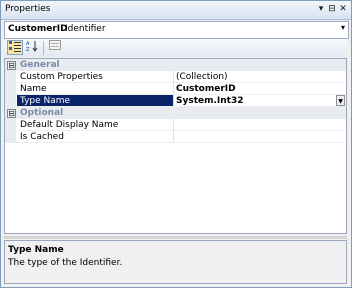 This screenshot has width=352, height=288. Describe the element at coordinates (33, 47) in the screenshot. I see `alphabetical-icon: A Z` at that location.